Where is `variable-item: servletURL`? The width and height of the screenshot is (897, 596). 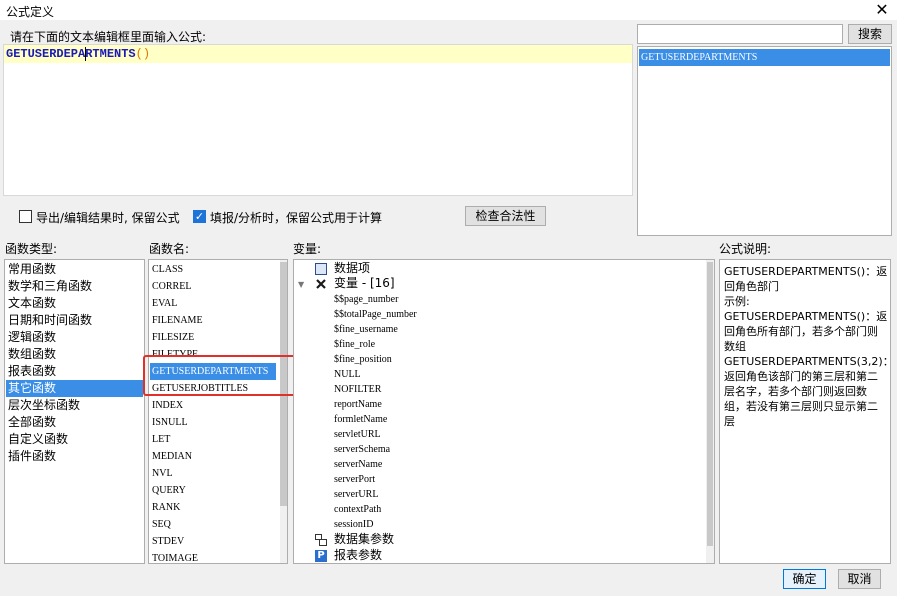 variable-item: servletURL is located at coordinates (357, 434).